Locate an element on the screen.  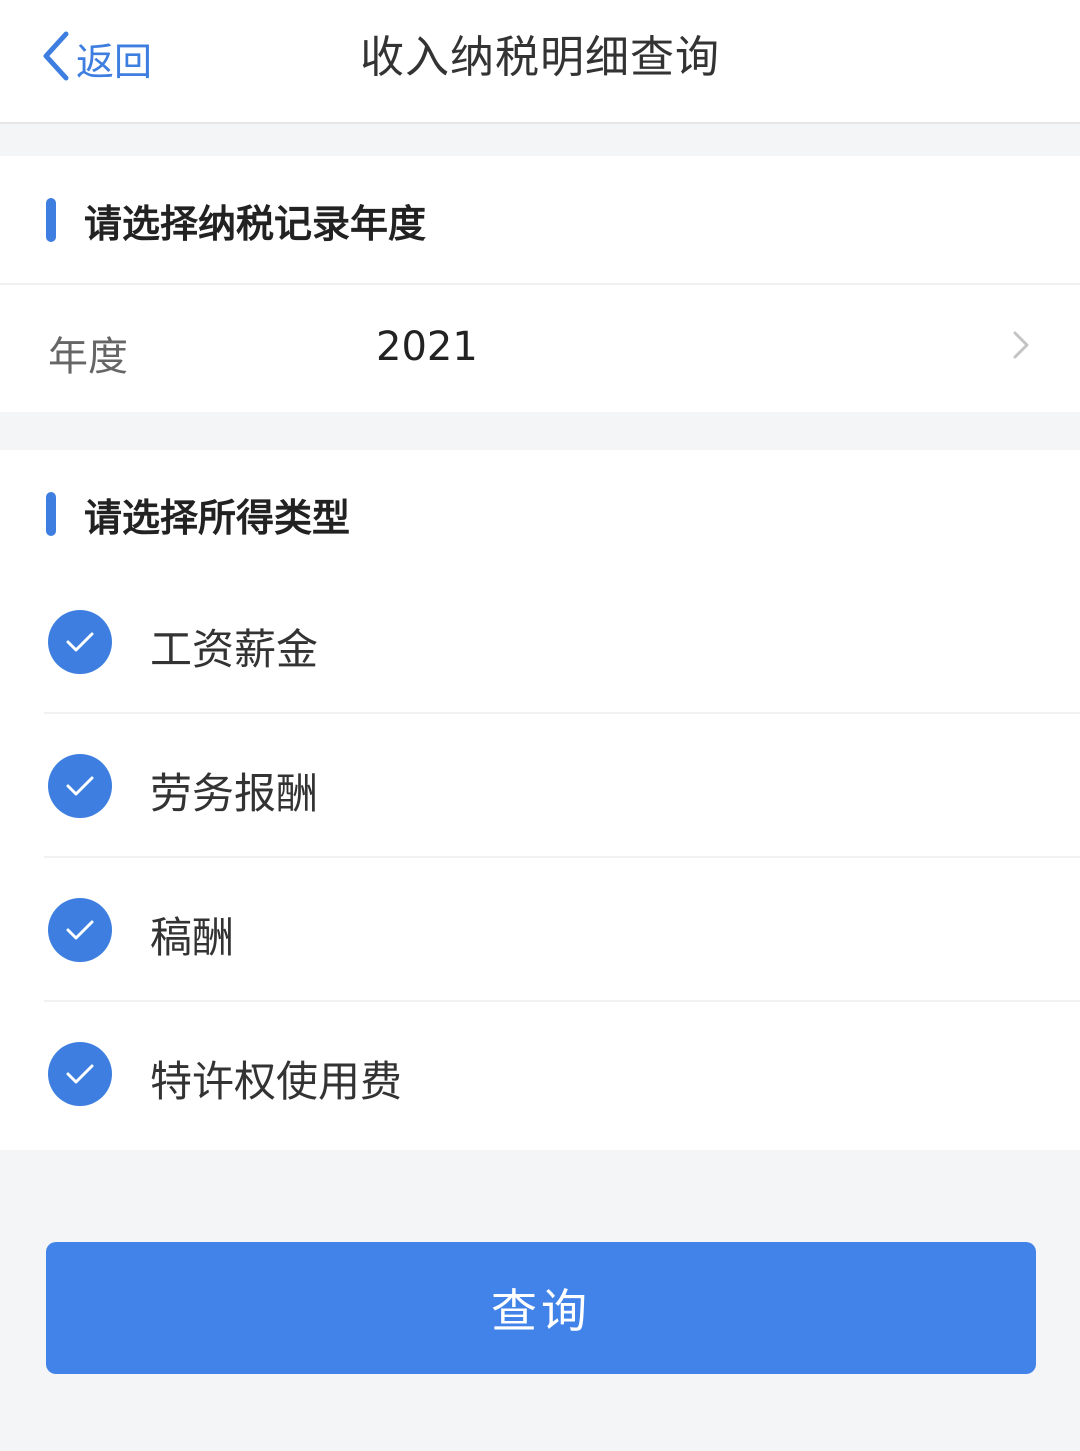
year-section-header: 请选择纳税记录年度 is located at coordinates (540, 220).